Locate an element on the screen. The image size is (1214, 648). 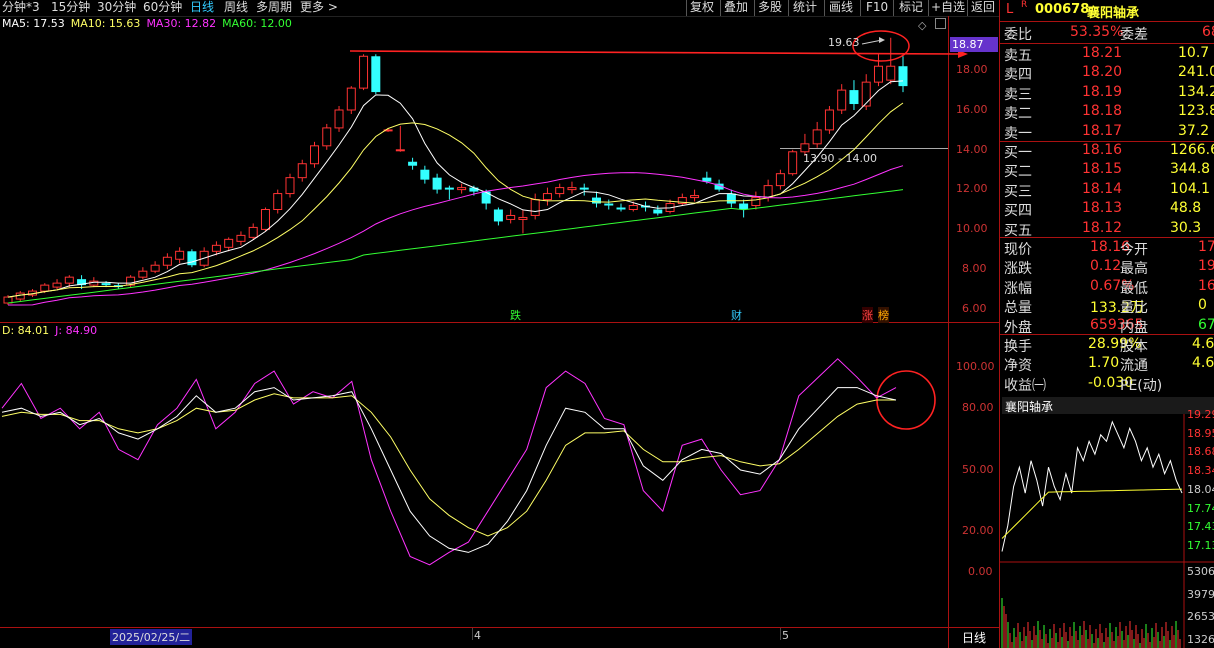
mini-price-tick: 18.95 is located at coordinates (1200, 433).